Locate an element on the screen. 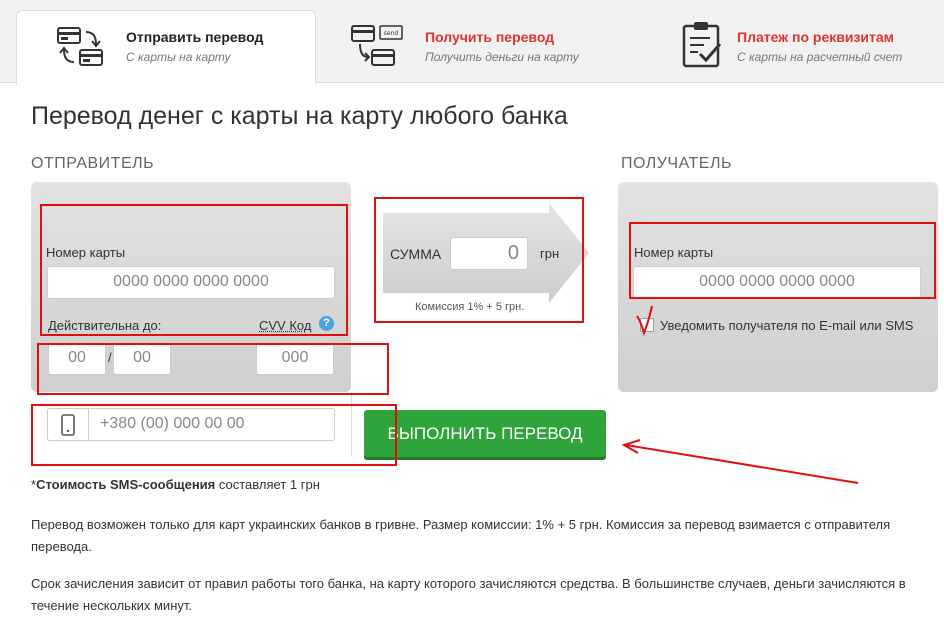 Image resolution: width=944 pixels, height=625 pixels. svg-text: send is located at coordinates (391, 33).